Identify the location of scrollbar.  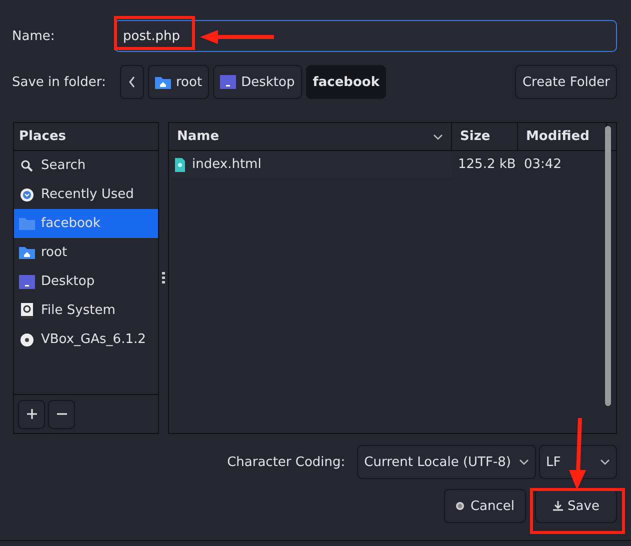
(608, 266).